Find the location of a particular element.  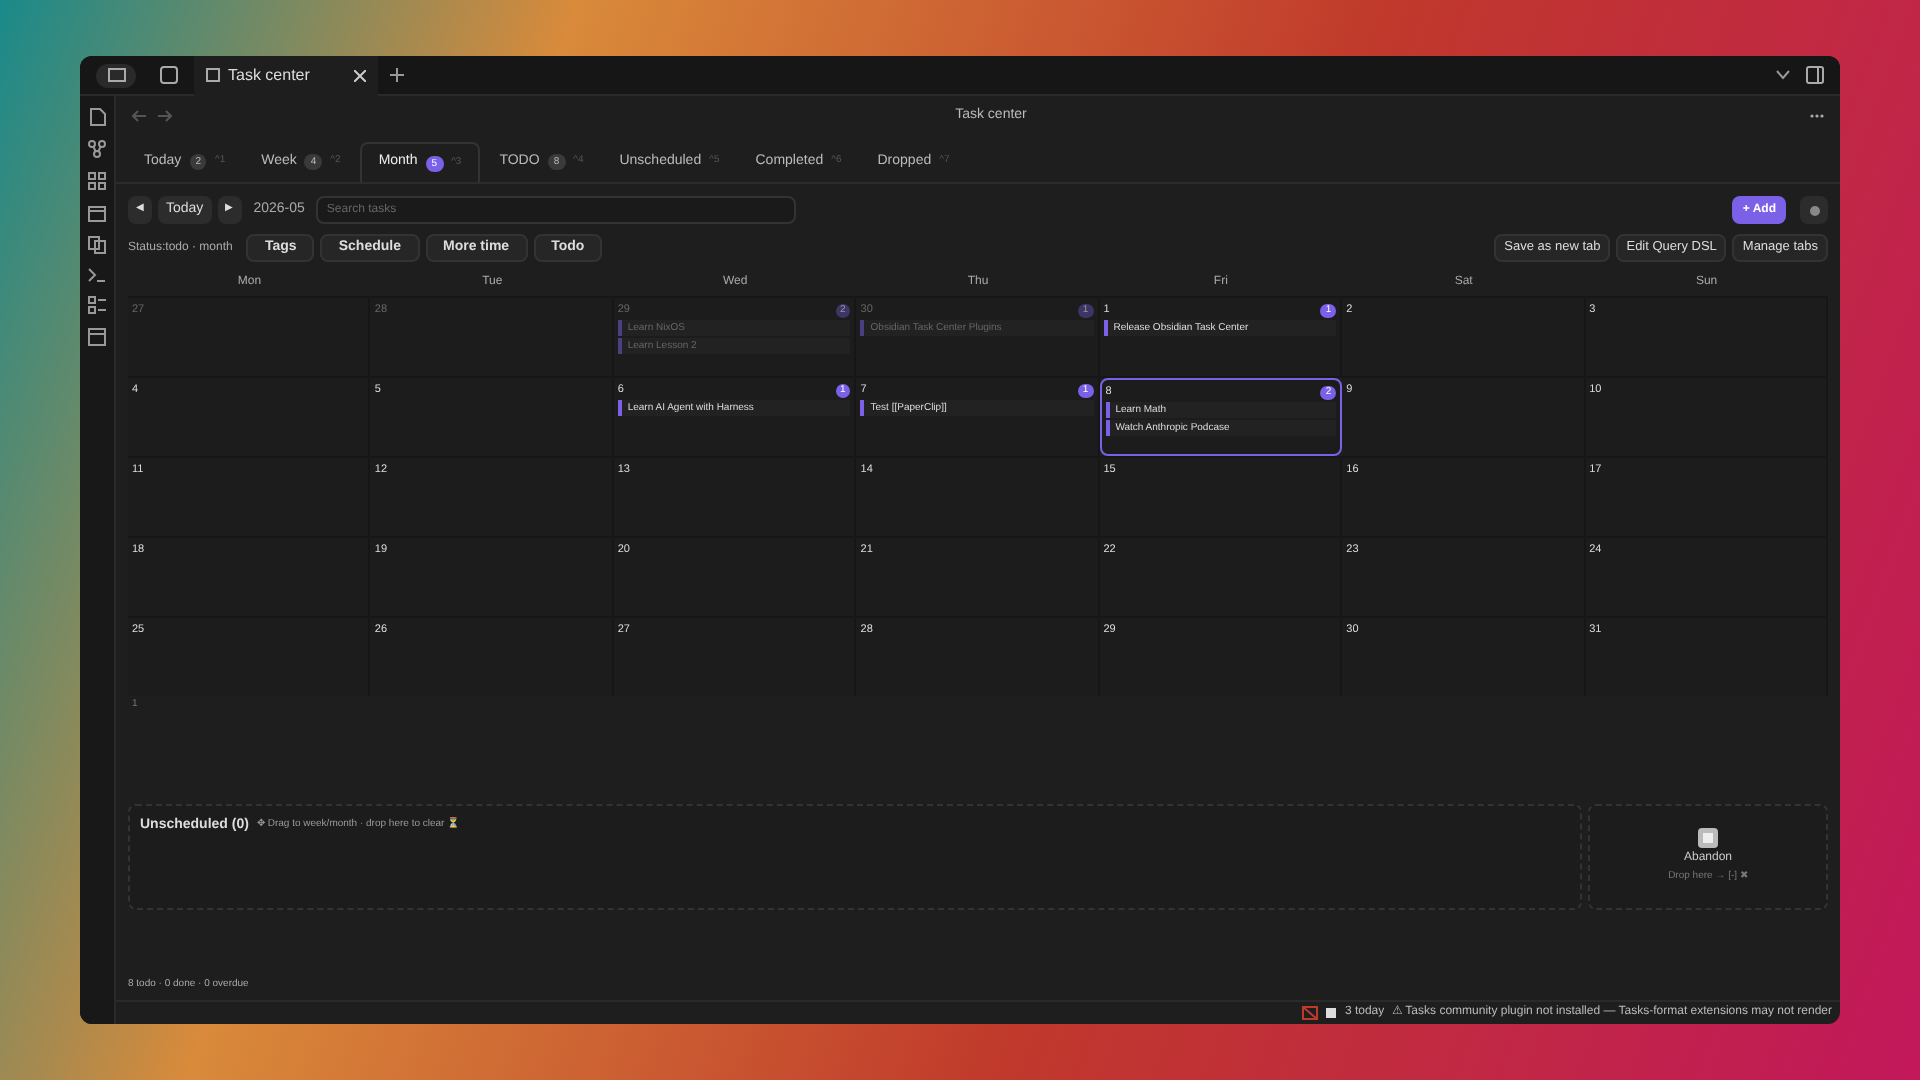

right-sidebar-icon is located at coordinates (1815, 75).